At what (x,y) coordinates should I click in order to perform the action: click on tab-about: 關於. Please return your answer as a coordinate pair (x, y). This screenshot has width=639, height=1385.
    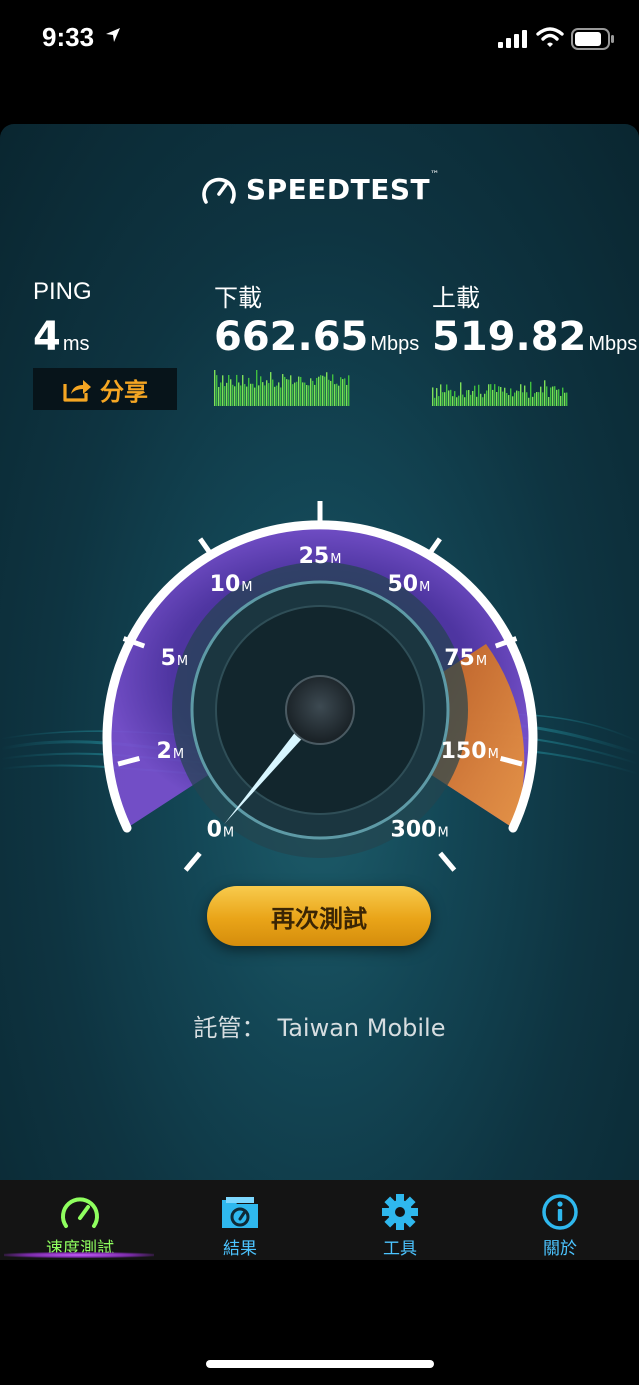
    Looking at the image, I should click on (559, 1220).